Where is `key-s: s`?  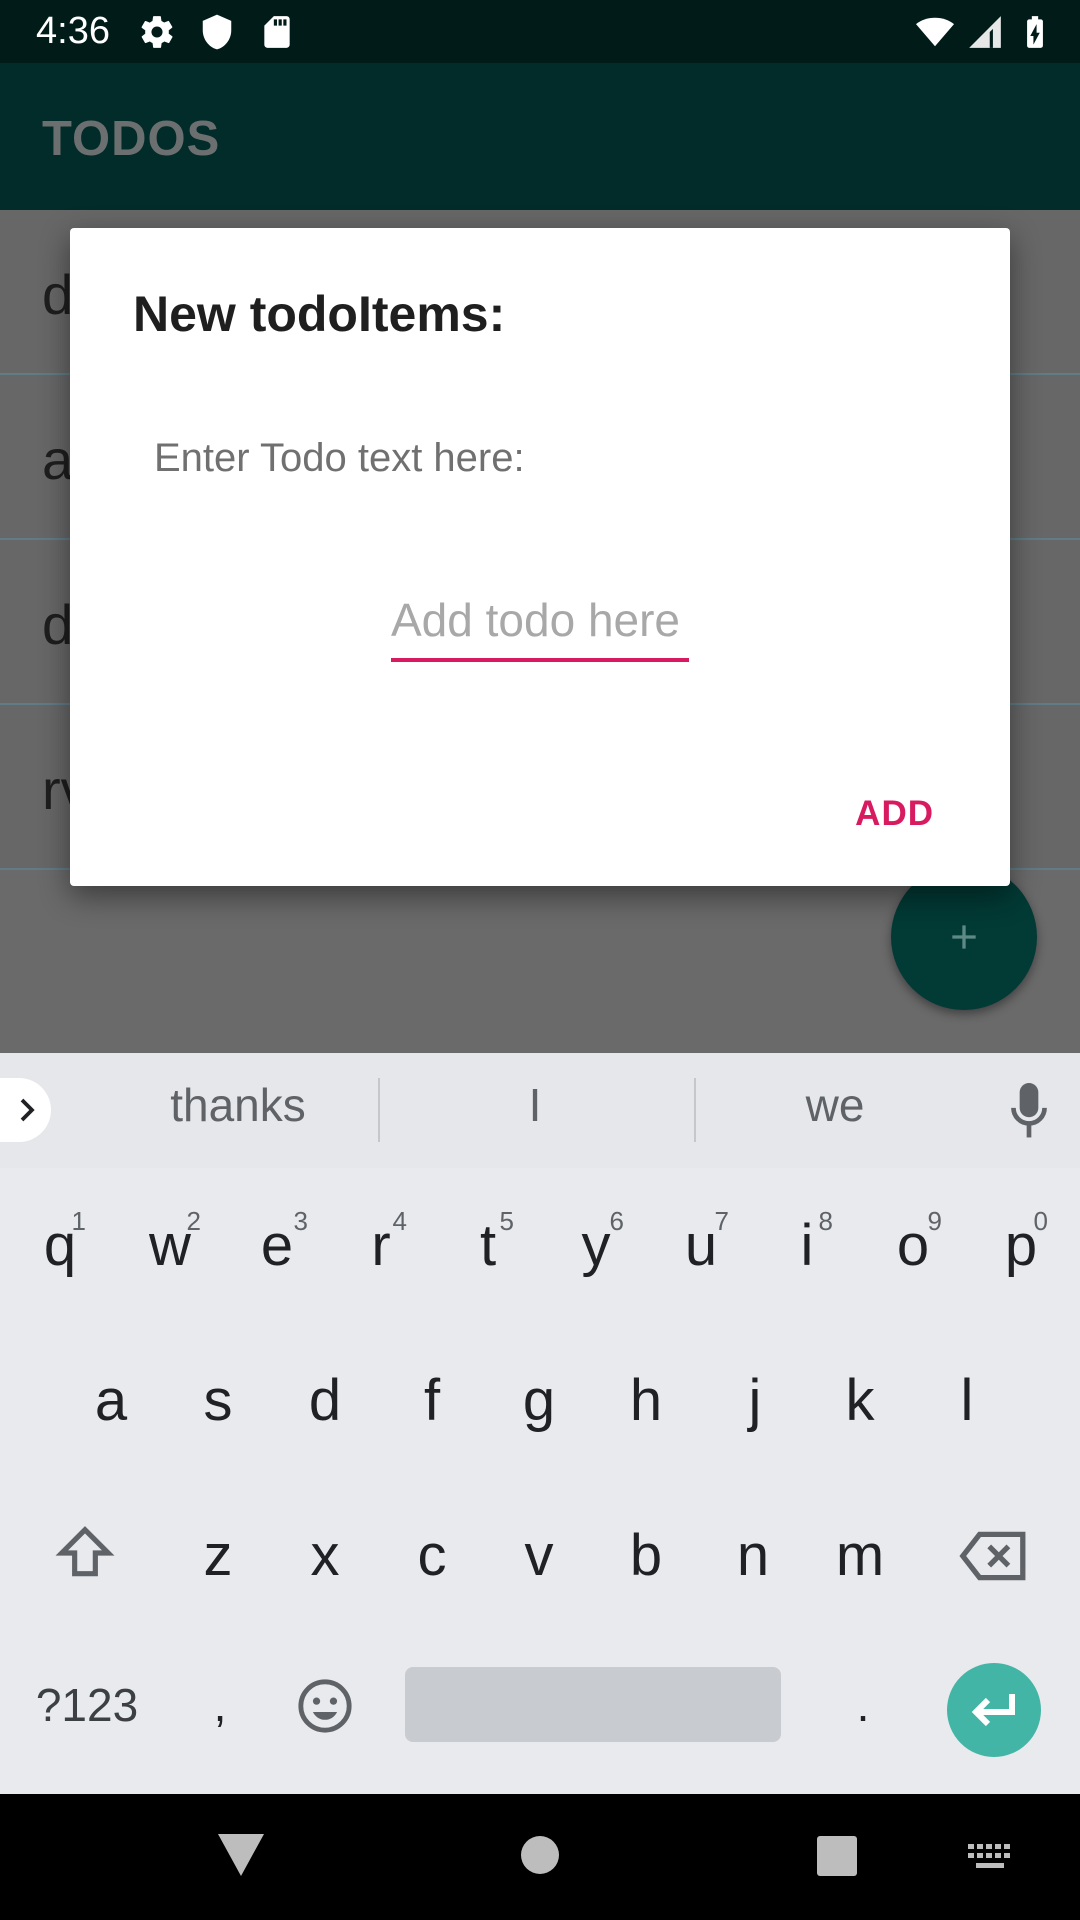 key-s: s is located at coordinates (218, 1400).